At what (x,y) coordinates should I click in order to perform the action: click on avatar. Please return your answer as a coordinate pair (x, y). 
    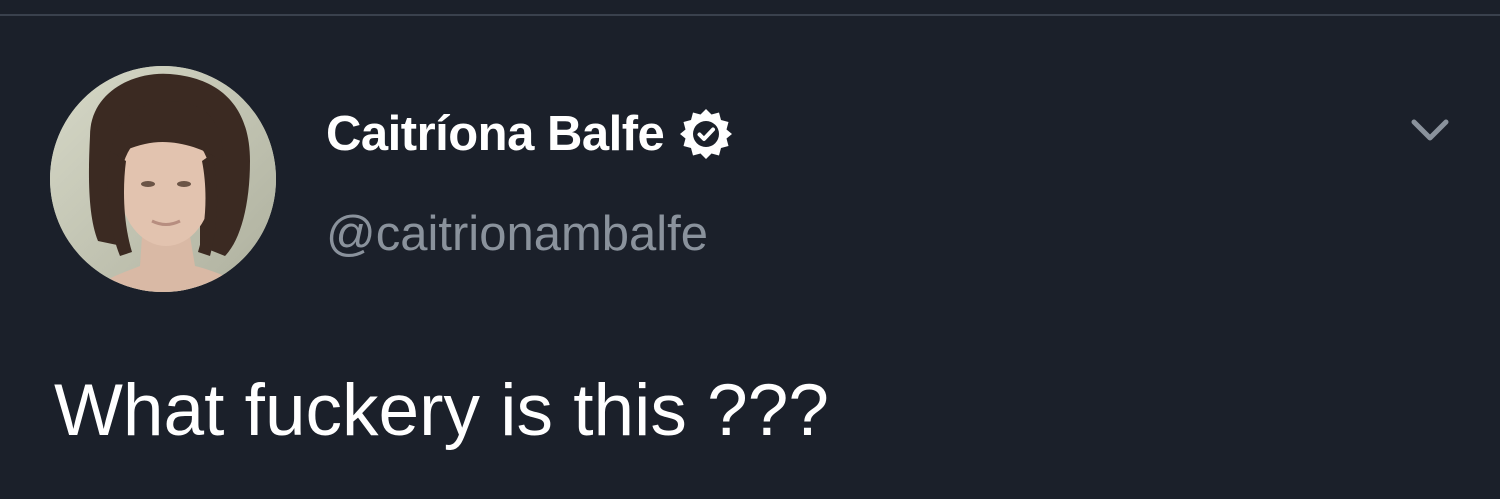
    Looking at the image, I should click on (163, 179).